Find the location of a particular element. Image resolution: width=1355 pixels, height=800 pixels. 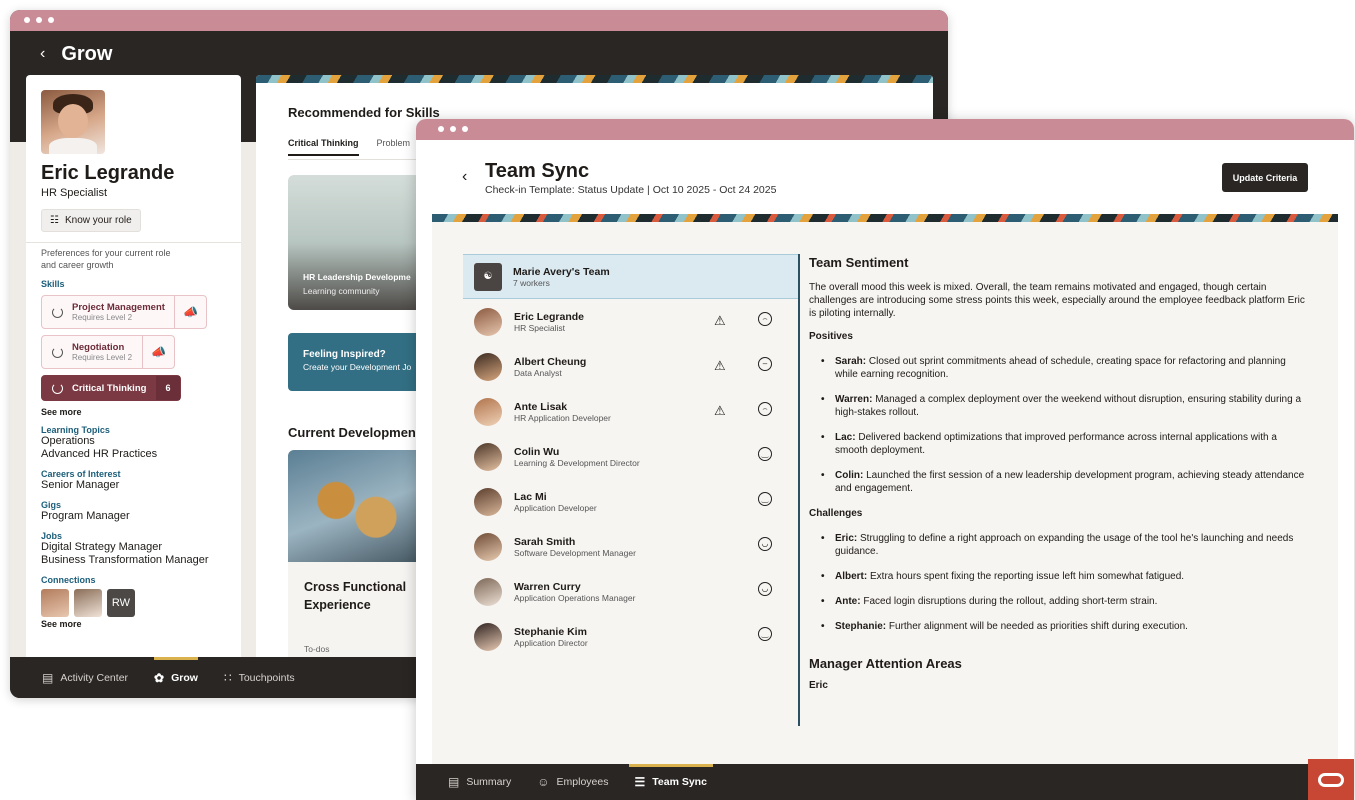

profile-role: HR Specialist is located at coordinates (74, 193).